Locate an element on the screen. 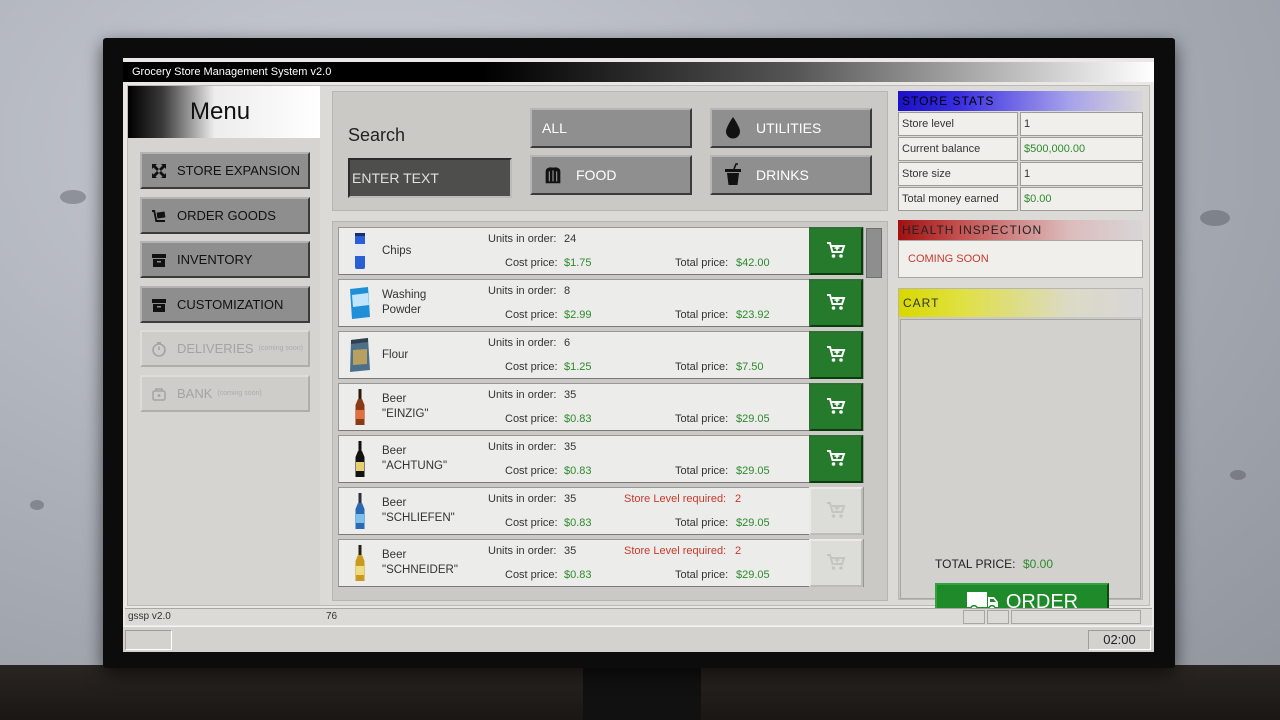 Image resolution: width=1280 pixels, height=720 pixels. cart-title: CART is located at coordinates (1020, 303).